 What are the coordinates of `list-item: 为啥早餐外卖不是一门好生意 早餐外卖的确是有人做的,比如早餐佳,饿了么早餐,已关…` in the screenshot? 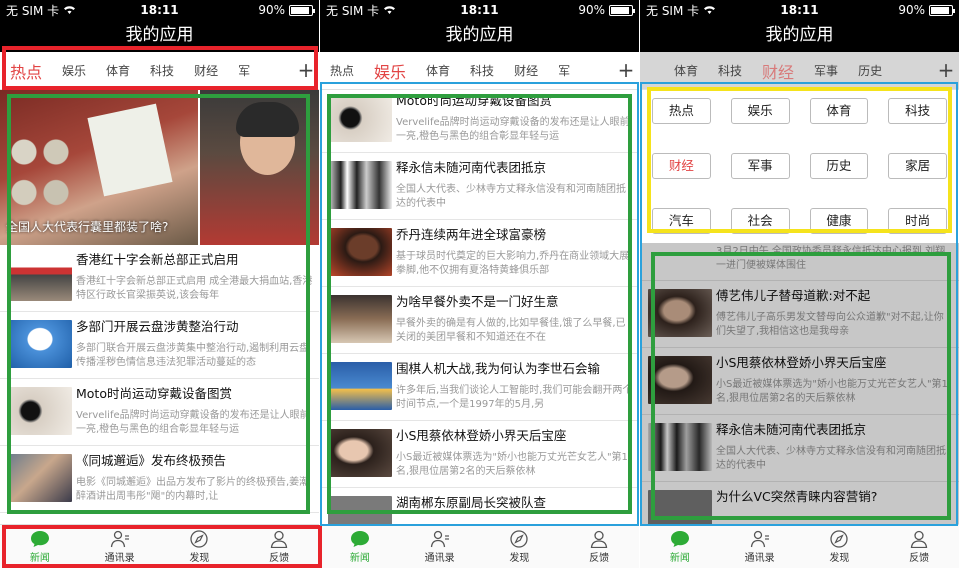 It's located at (479, 320).